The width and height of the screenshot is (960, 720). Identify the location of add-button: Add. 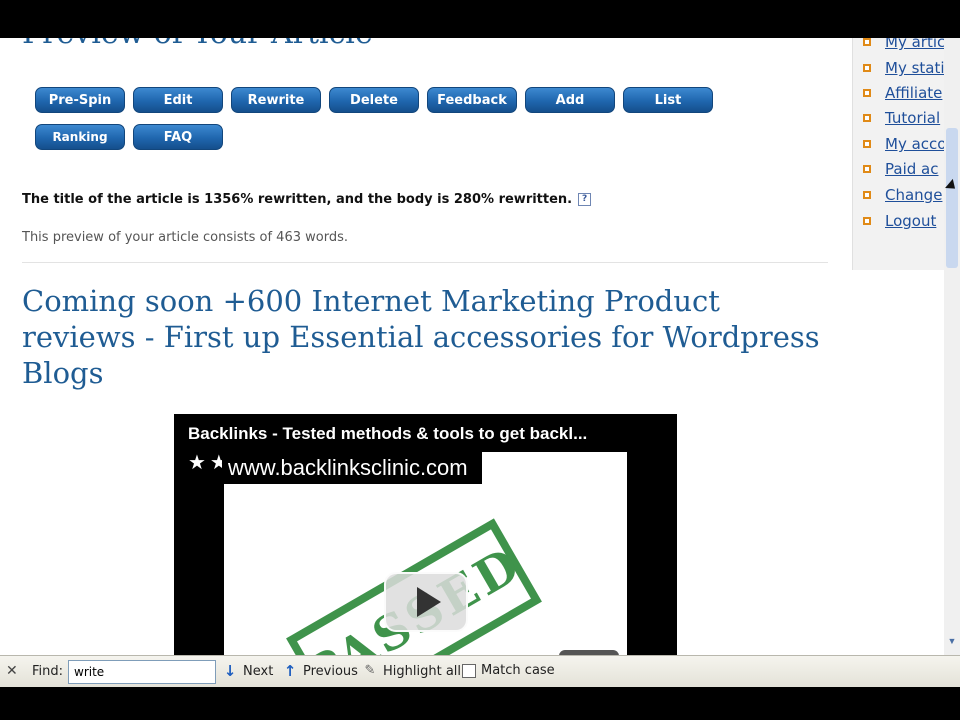
(570, 100).